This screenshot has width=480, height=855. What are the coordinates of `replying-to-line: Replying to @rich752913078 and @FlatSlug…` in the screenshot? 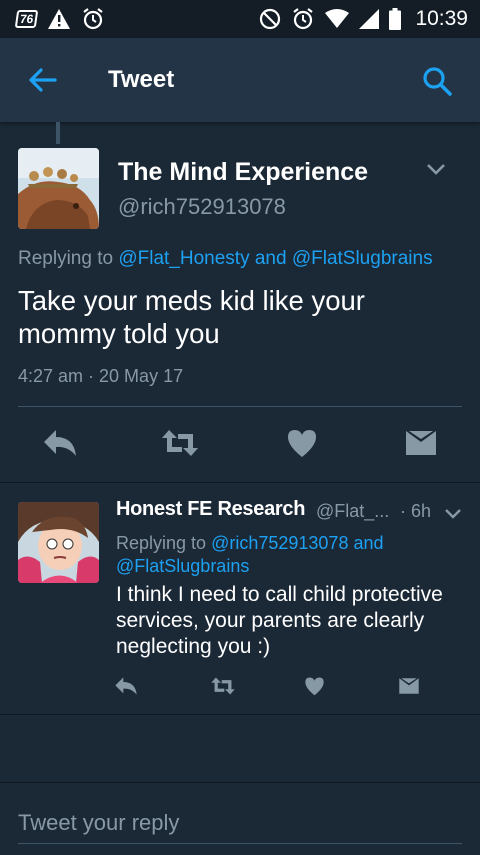 It's located at (281, 555).